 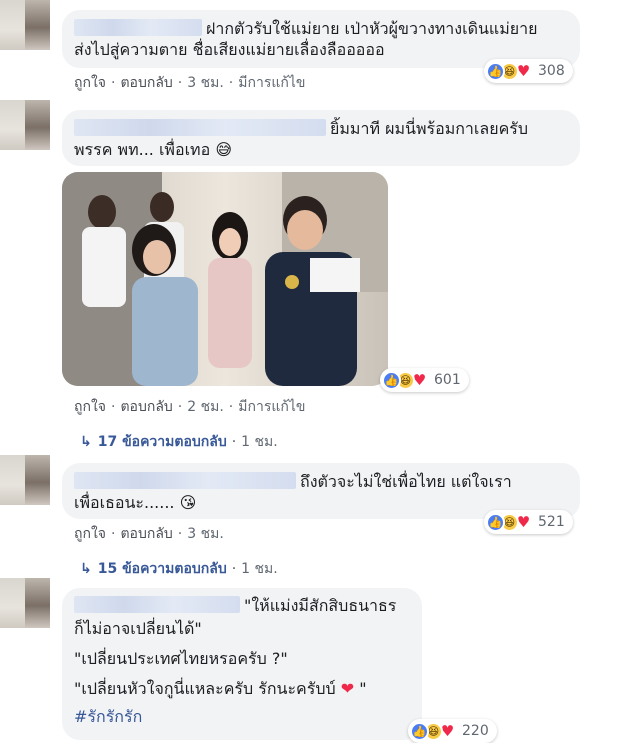 I want to click on comment-text: พรรค พท... เพื่อเทอ, so click(x=142, y=149).